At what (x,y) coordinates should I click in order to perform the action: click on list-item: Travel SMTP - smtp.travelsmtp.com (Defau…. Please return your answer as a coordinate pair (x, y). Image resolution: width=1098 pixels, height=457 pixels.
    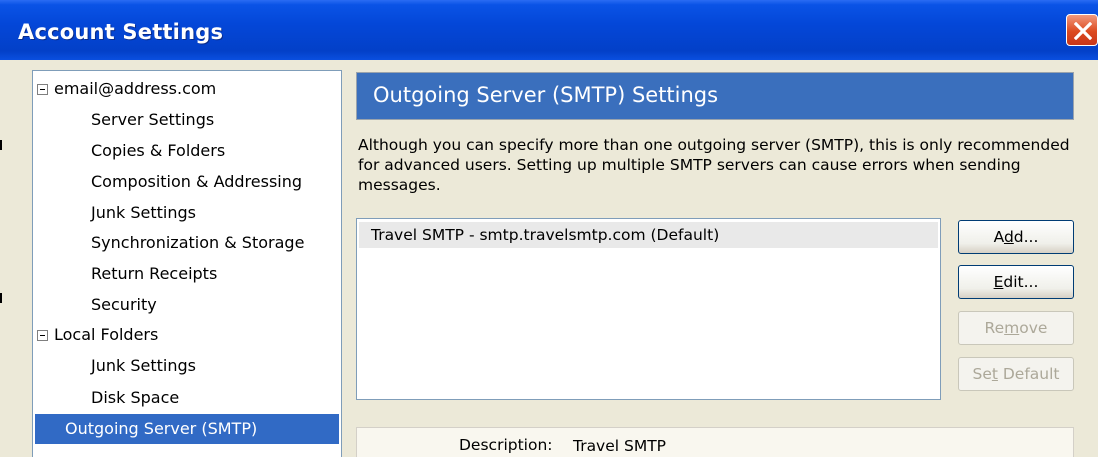
    Looking at the image, I should click on (648, 235).